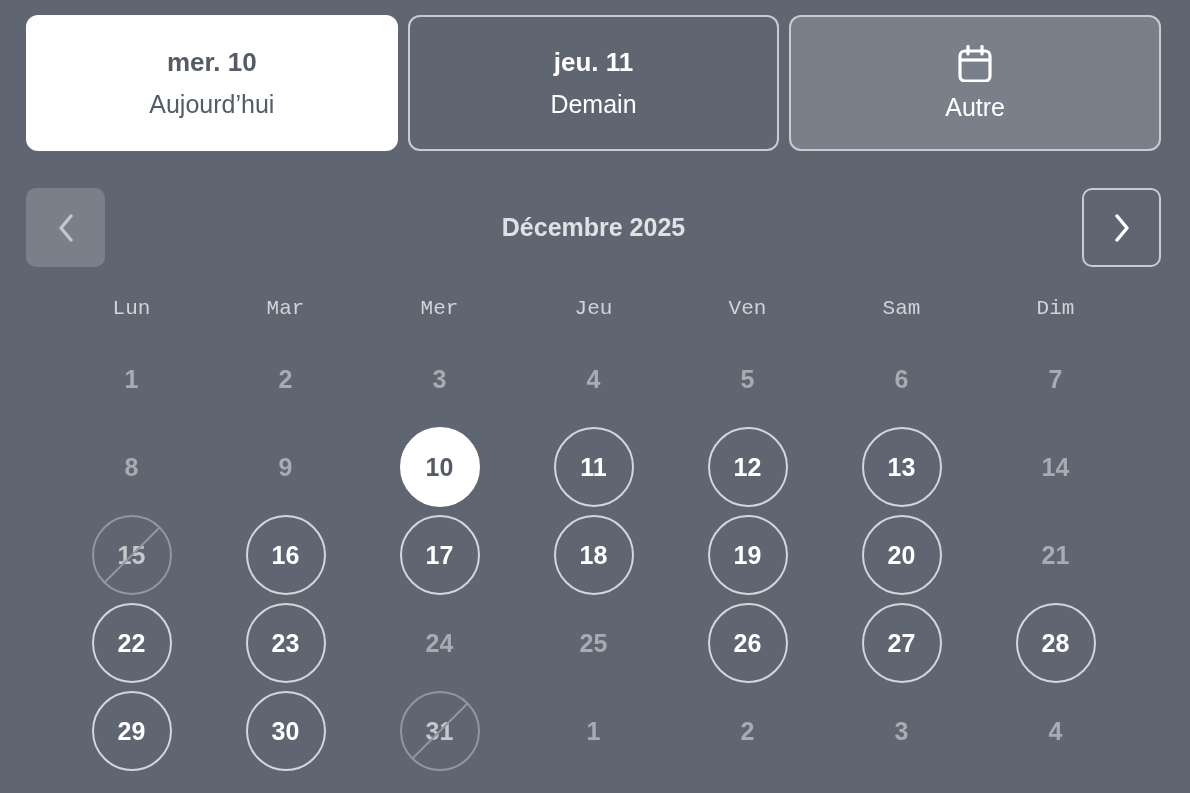 The image size is (1190, 793). I want to click on day-button: 22, so click(131, 643).